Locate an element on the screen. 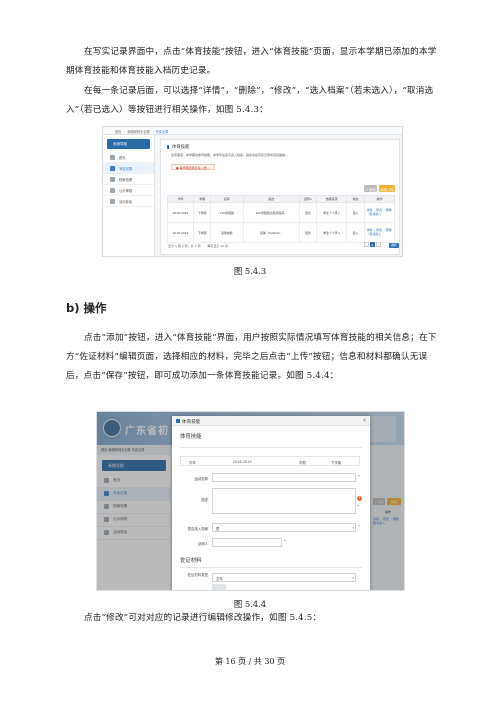  edit-icon is located at coordinates (112, 168).